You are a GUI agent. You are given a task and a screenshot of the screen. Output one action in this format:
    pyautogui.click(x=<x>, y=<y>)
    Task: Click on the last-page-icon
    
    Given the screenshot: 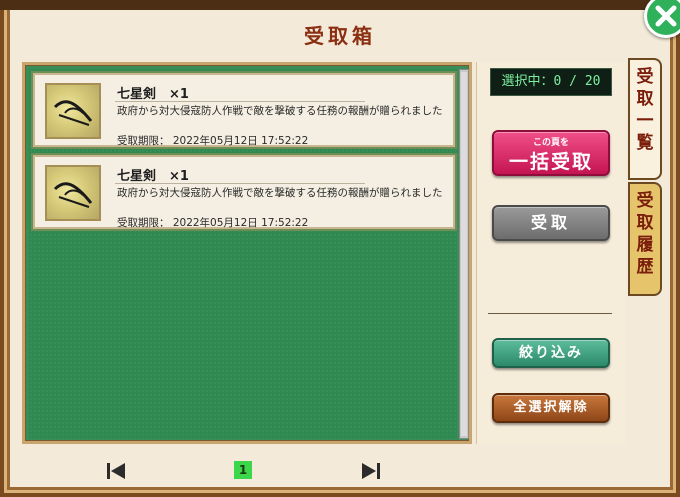 What is the action you would take?
    pyautogui.click(x=371, y=471)
    